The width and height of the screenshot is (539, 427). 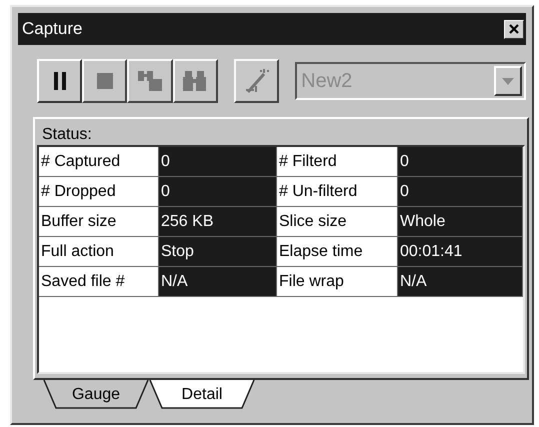 I want to click on tab: Gauge, so click(x=96, y=395).